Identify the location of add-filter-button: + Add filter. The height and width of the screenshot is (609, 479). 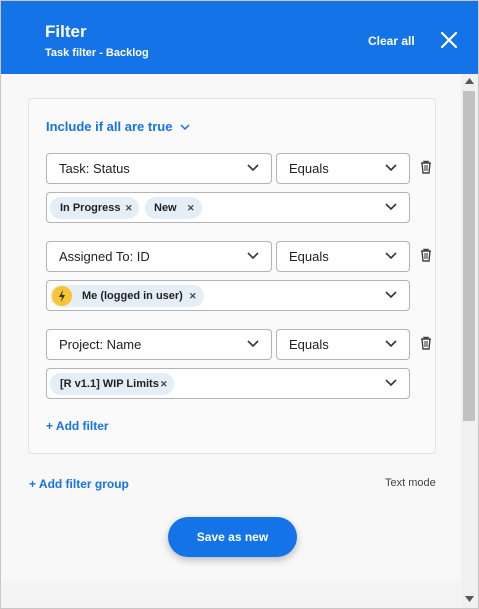
(77, 426).